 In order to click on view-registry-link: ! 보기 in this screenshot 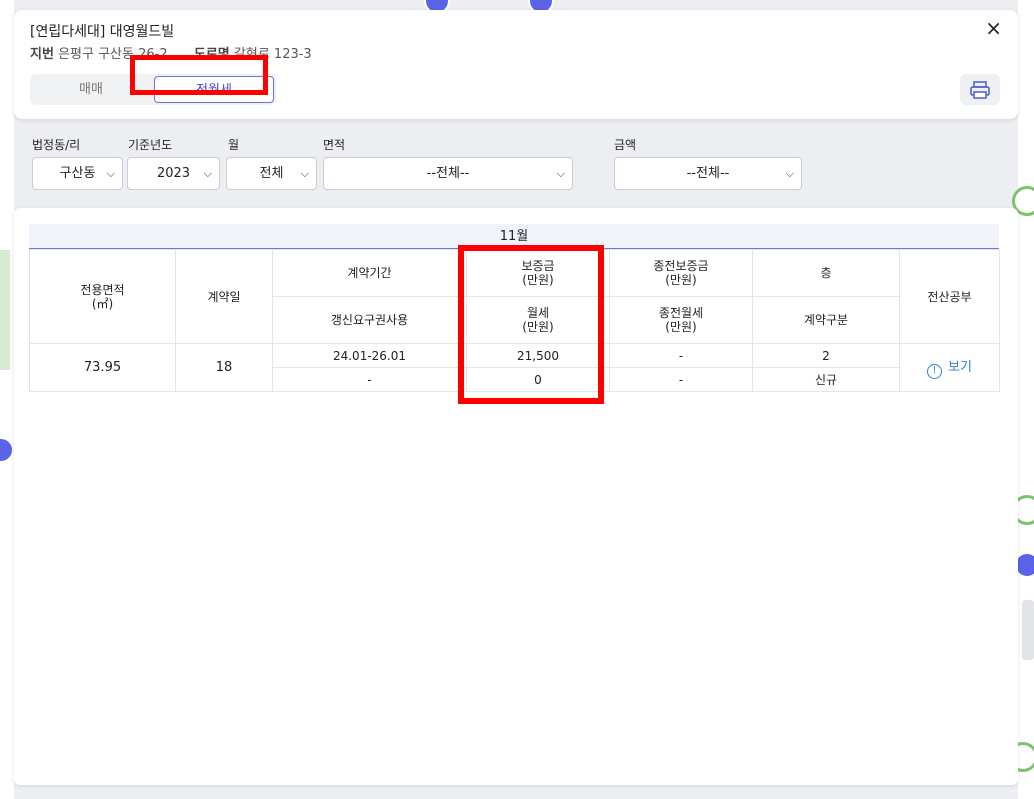, I will do `click(949, 369)`.